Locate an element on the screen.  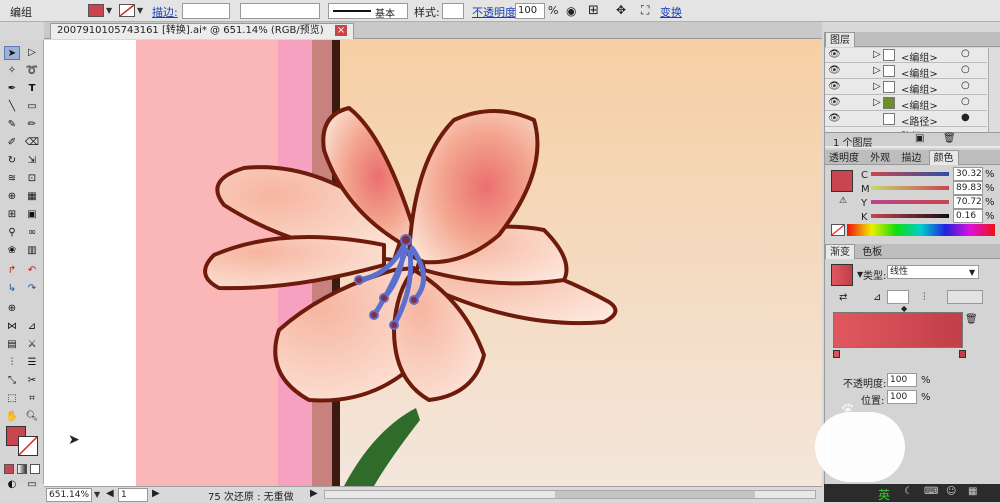
target-circle-filled-icon: ● is located at coordinates (965, 117).